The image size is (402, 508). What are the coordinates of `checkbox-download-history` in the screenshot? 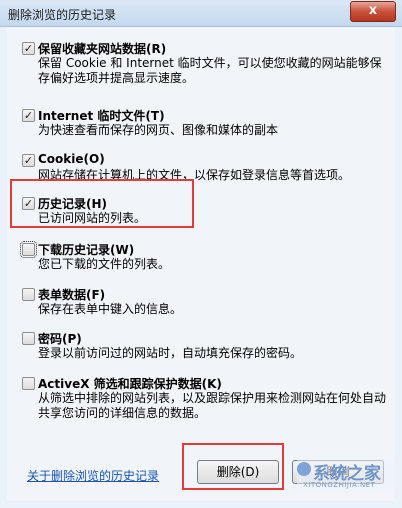 It's located at (28, 249).